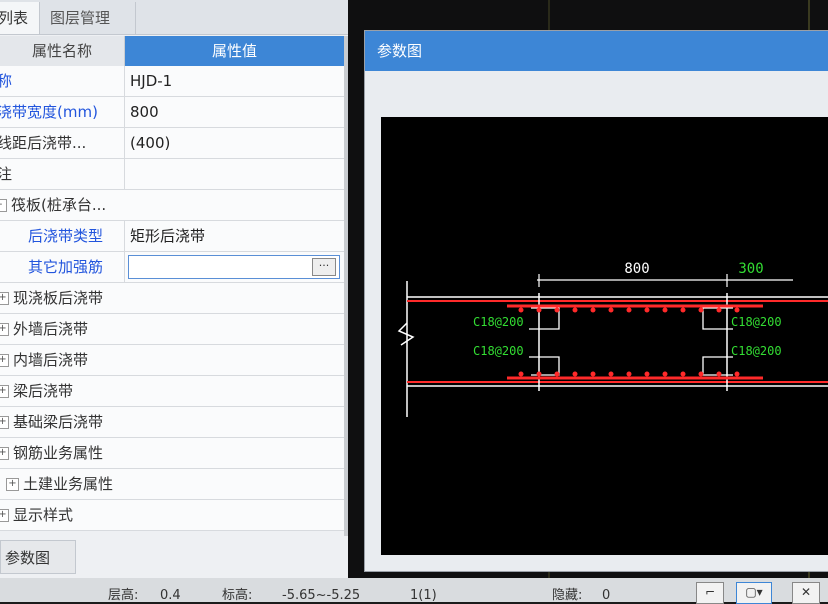 The width and height of the screenshot is (828, 604). What do you see at coordinates (636, 269) in the screenshot?
I see `dimension-width-label: 800` at bounding box center [636, 269].